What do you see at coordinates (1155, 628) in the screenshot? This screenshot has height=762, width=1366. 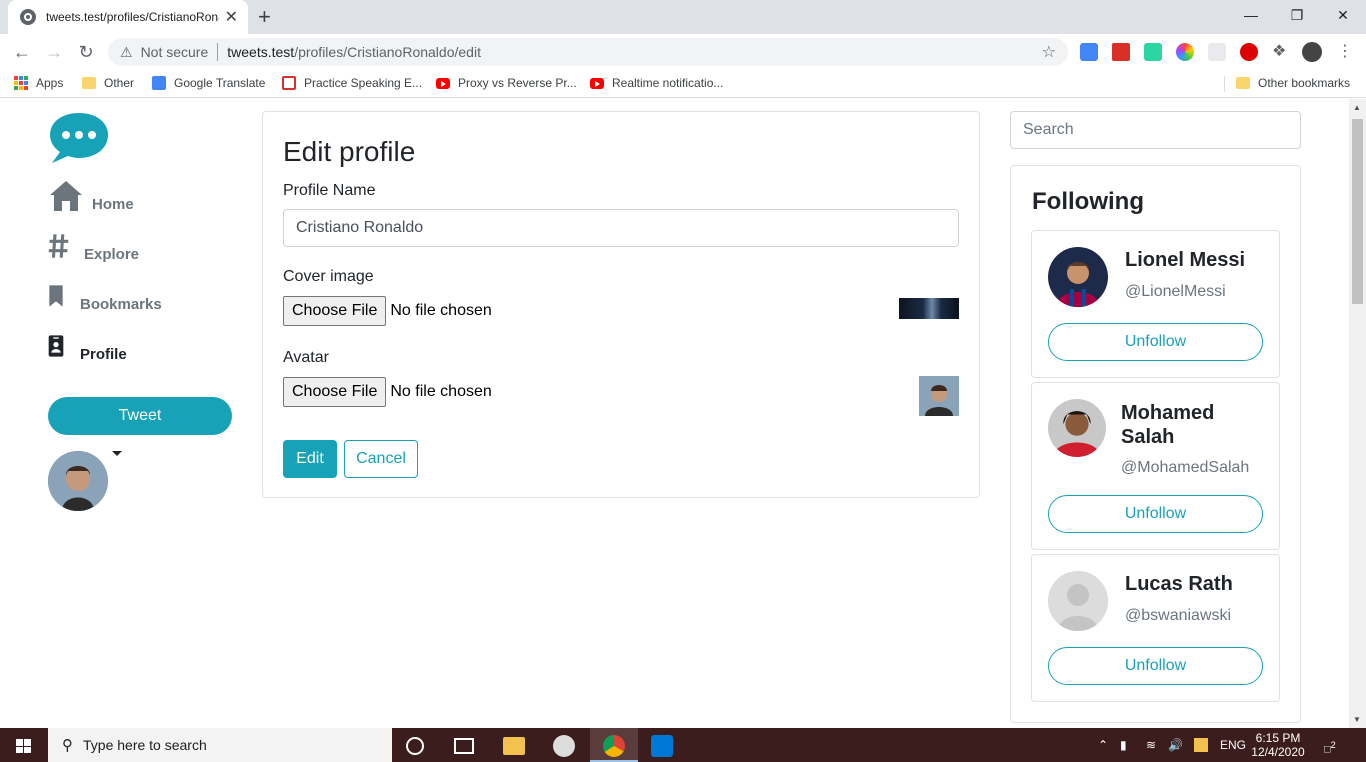 I see `following-item: Lucas Rath @bswaniawski Unfollow` at bounding box center [1155, 628].